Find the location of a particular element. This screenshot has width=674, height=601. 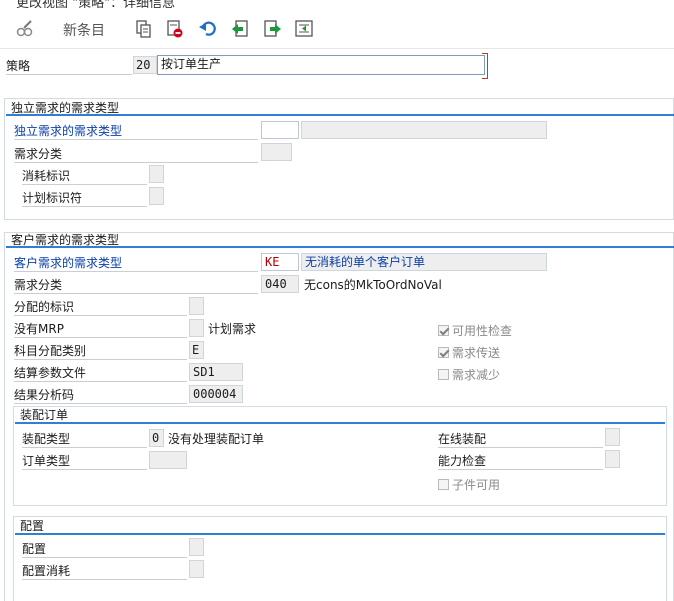

req-reduction-label: 需求减少 is located at coordinates (476, 375).